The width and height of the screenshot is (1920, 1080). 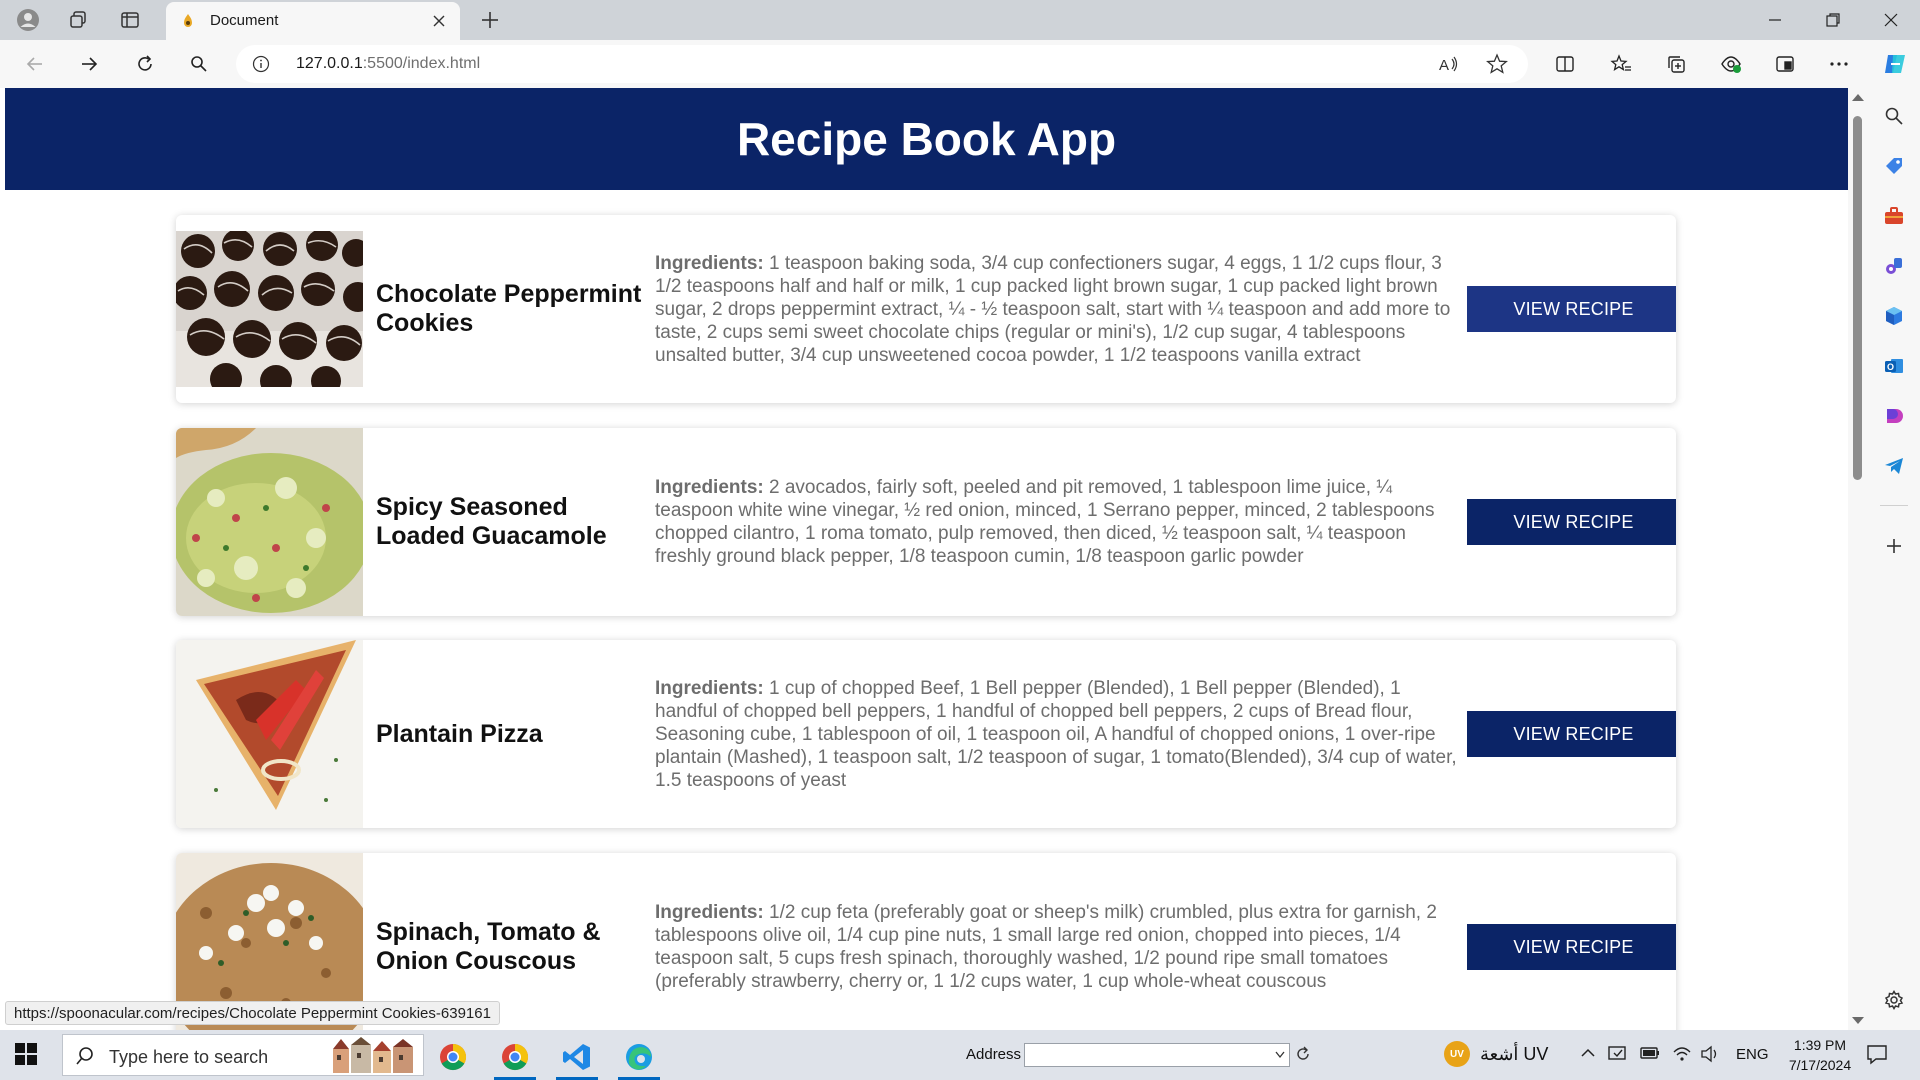 What do you see at coordinates (1676, 64) in the screenshot?
I see `collections-icon` at bounding box center [1676, 64].